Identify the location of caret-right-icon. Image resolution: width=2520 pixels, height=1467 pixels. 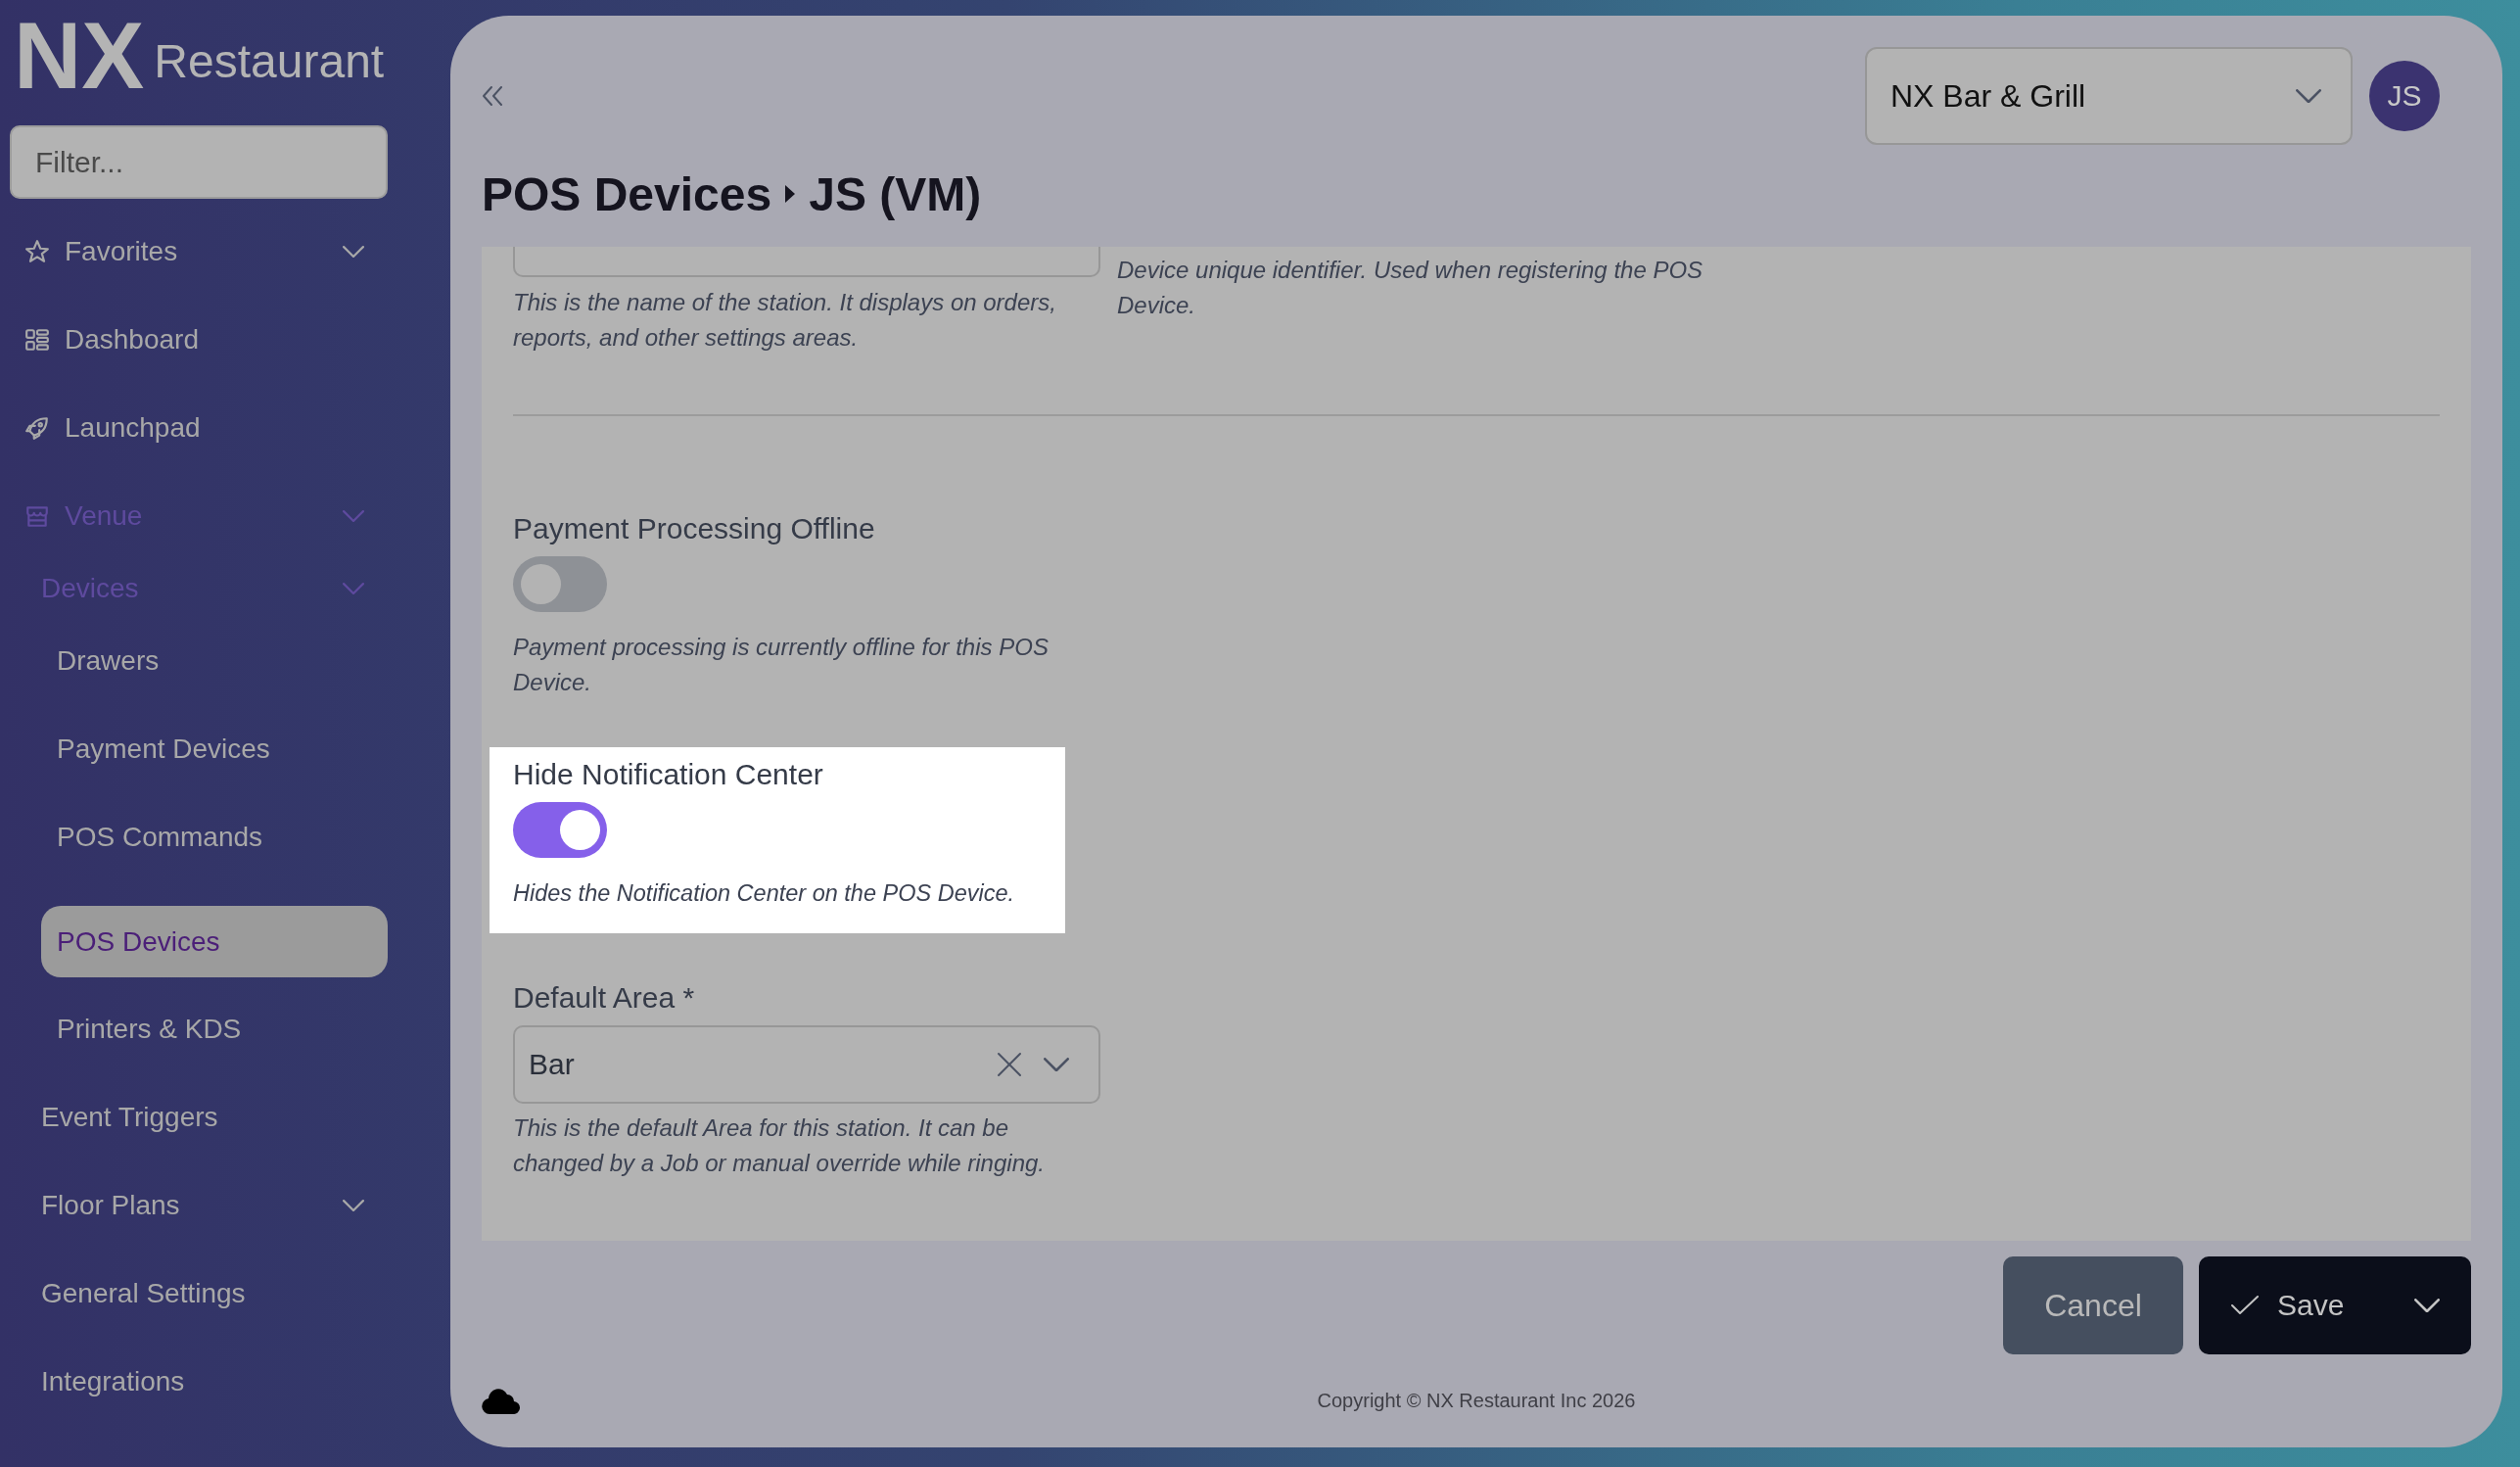
(790, 194).